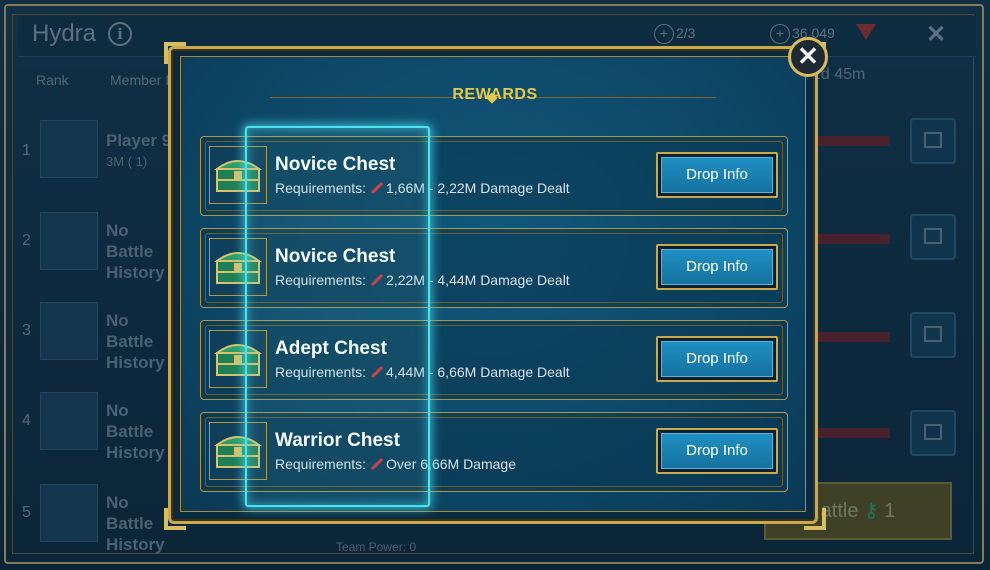  What do you see at coordinates (337, 440) in the screenshot?
I see `reward-name: Warrior Chest` at bounding box center [337, 440].